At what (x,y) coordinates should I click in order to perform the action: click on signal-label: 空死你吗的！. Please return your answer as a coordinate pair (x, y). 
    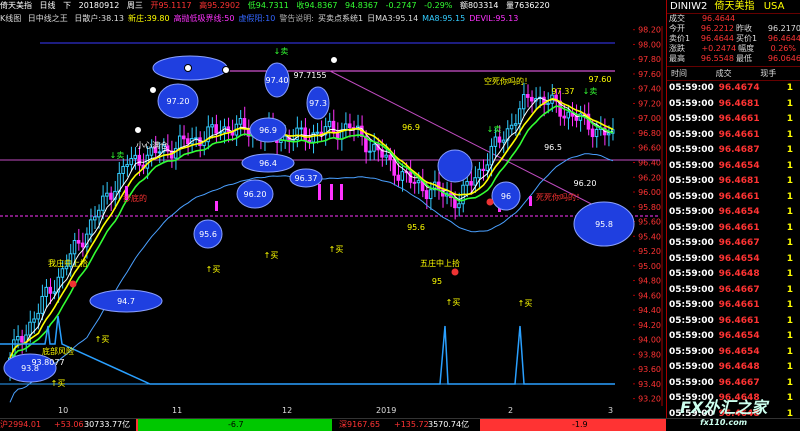
    Looking at the image, I should click on (508, 81).